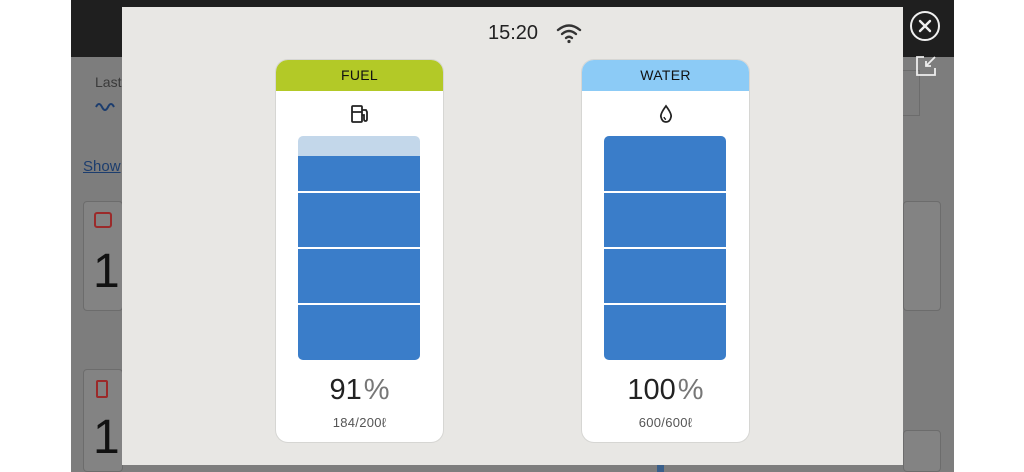 This screenshot has height=472, width=1024. What do you see at coordinates (103, 220) in the screenshot?
I see `card-icon` at bounding box center [103, 220].